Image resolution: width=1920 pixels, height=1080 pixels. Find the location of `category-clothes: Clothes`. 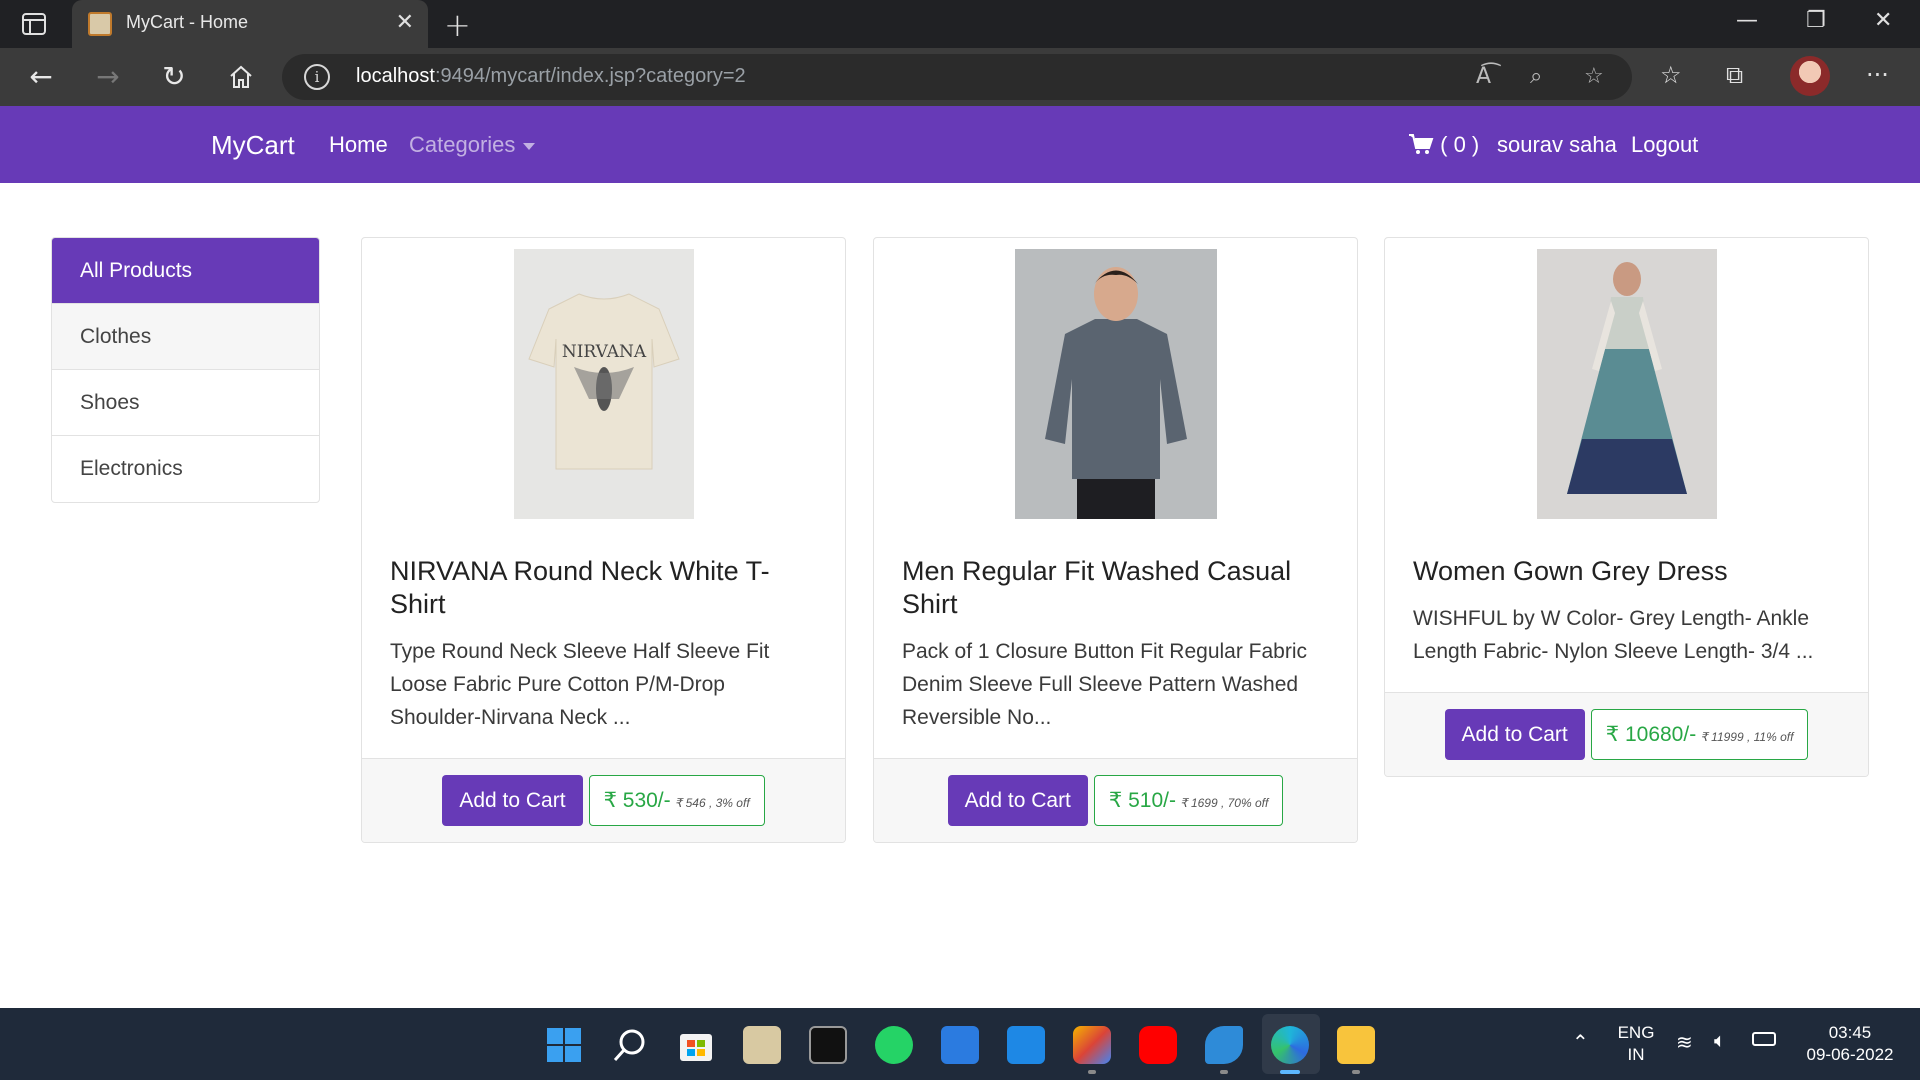

category-clothes: Clothes is located at coordinates (185, 337).